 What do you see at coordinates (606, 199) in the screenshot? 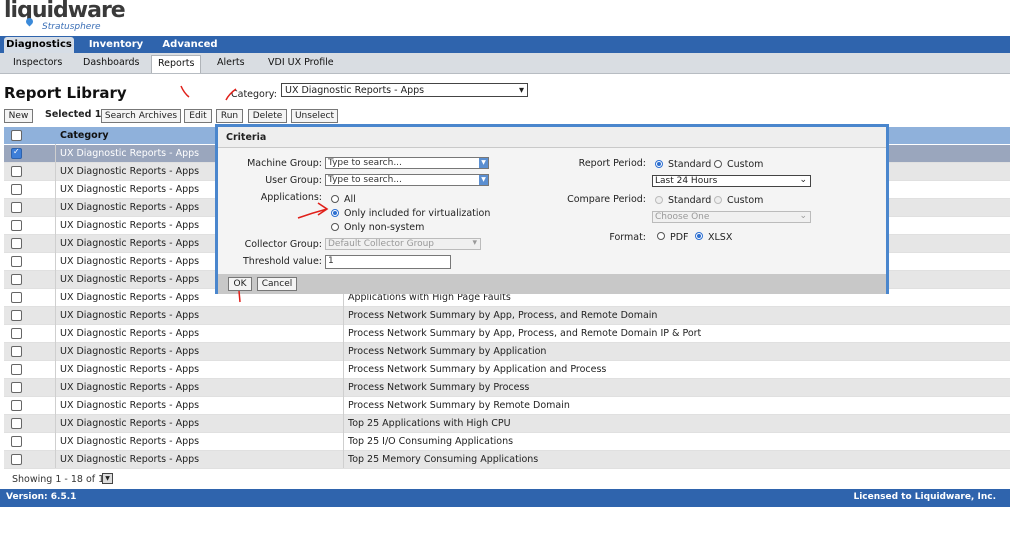
I see `compare-period-label: Compare Period:` at bounding box center [606, 199].